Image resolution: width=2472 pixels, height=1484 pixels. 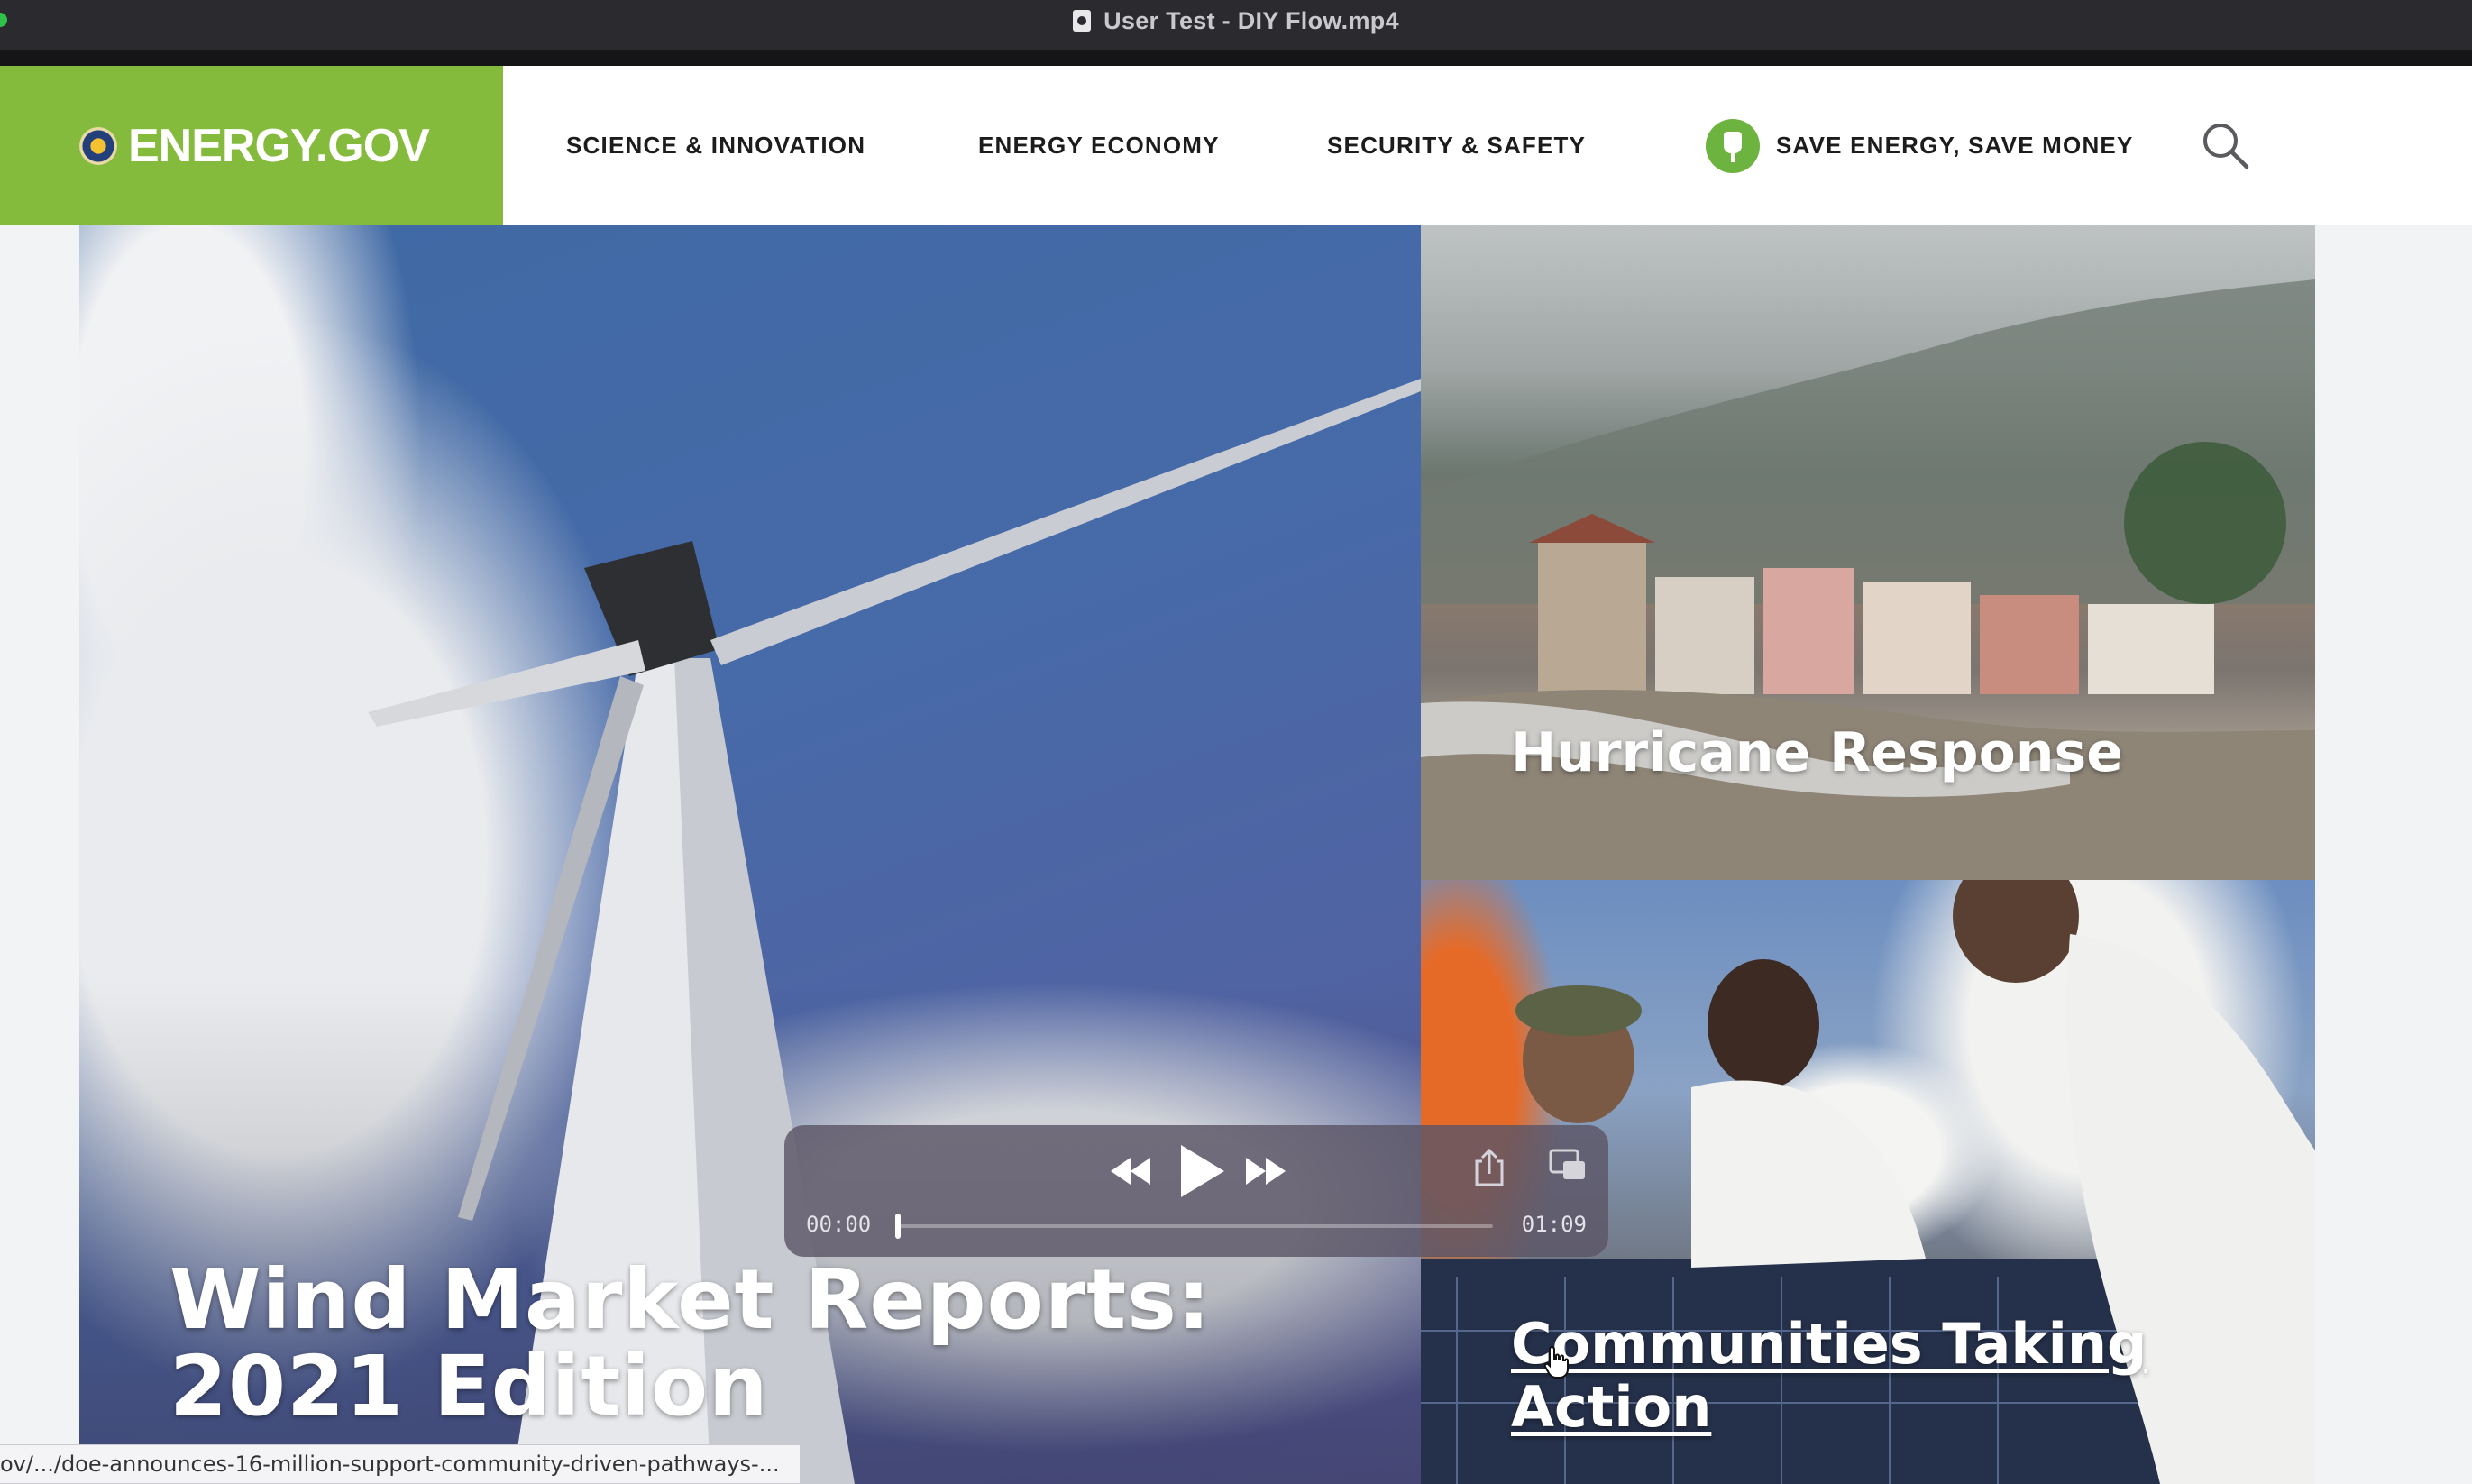 What do you see at coordinates (98, 145) in the screenshot?
I see `seal-icon` at bounding box center [98, 145].